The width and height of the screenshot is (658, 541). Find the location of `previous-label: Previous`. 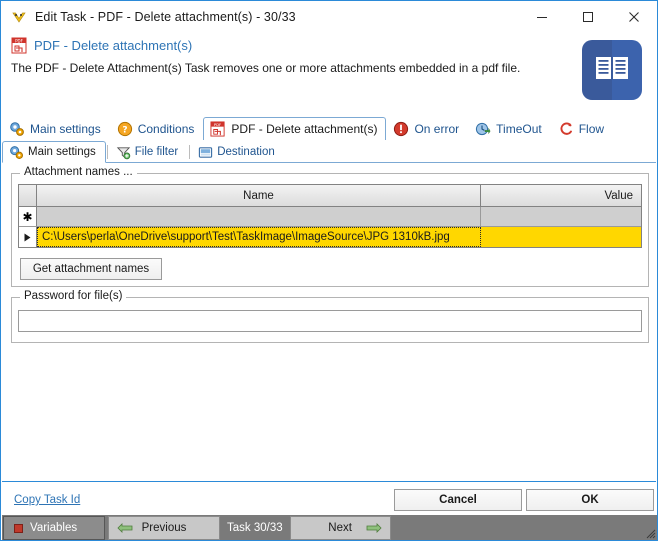

previous-label: Previous is located at coordinates (164, 528).